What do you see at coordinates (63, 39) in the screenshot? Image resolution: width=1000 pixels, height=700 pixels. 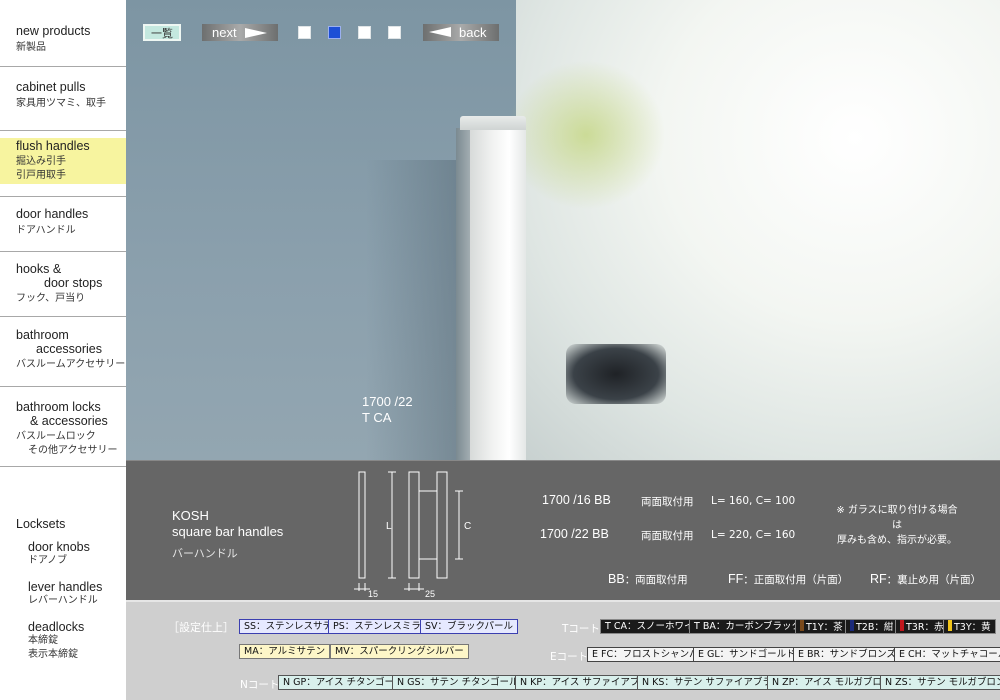 I see `nav-new-products: new products 新製品` at bounding box center [63, 39].